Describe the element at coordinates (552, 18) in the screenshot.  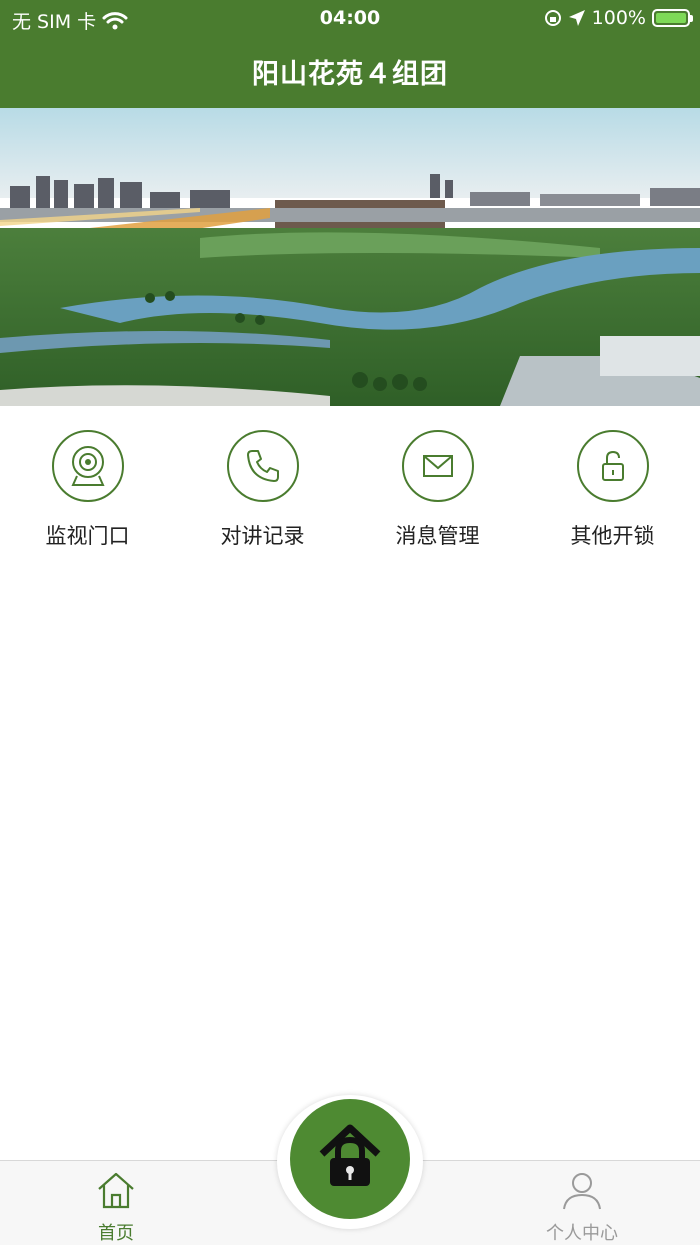
I see `orientation-lock-icon` at that location.